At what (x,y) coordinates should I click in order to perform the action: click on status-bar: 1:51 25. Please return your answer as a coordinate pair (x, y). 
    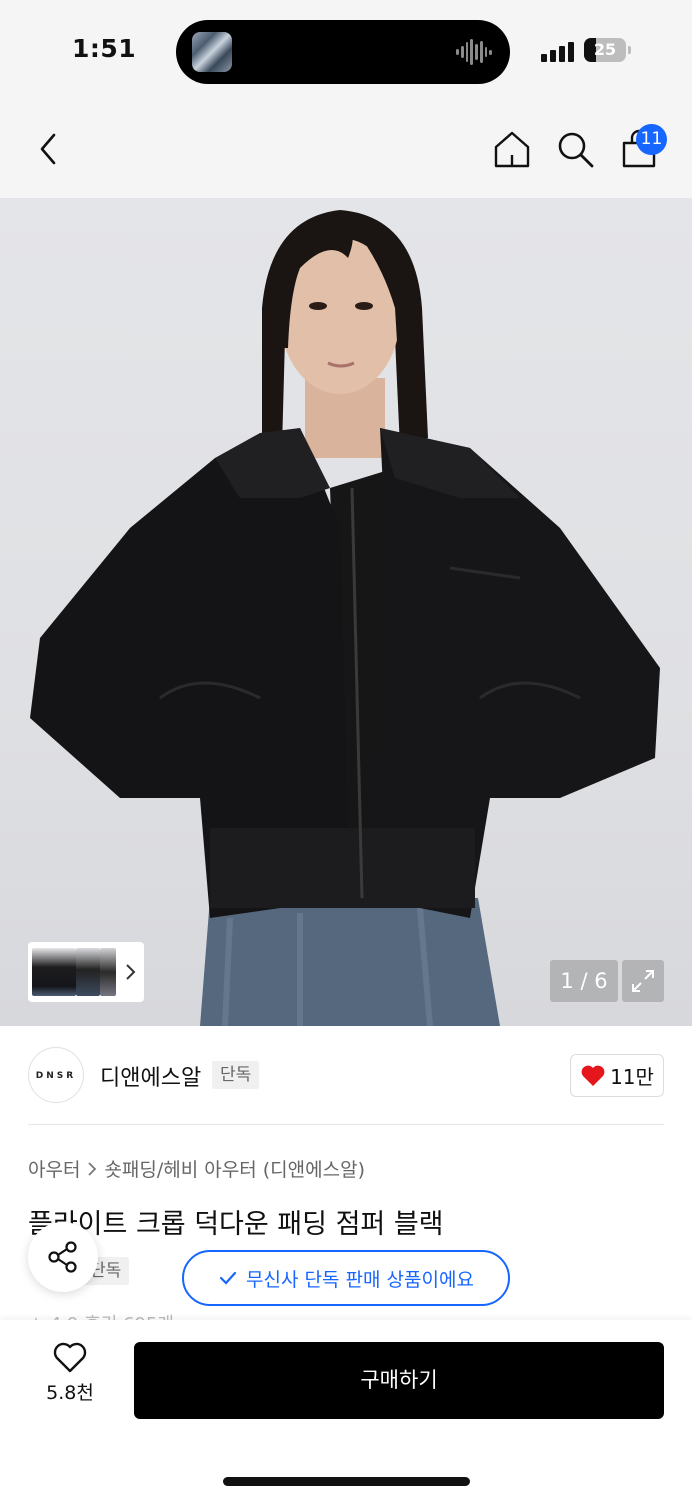
    Looking at the image, I should click on (346, 50).